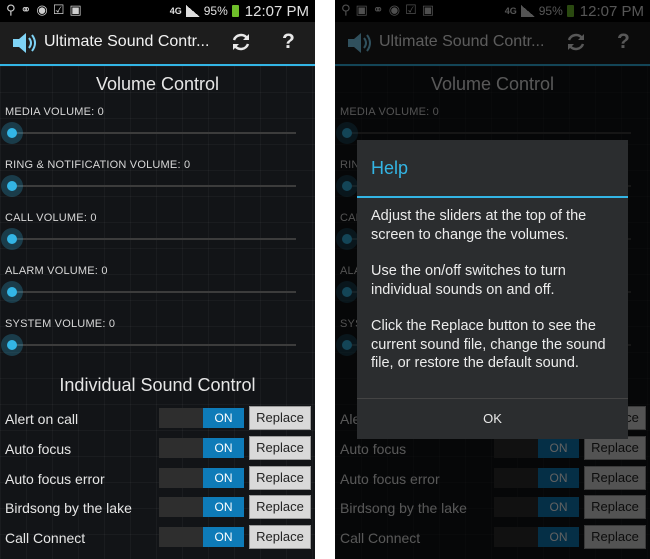  I want to click on help-icon: ?, so click(288, 42).